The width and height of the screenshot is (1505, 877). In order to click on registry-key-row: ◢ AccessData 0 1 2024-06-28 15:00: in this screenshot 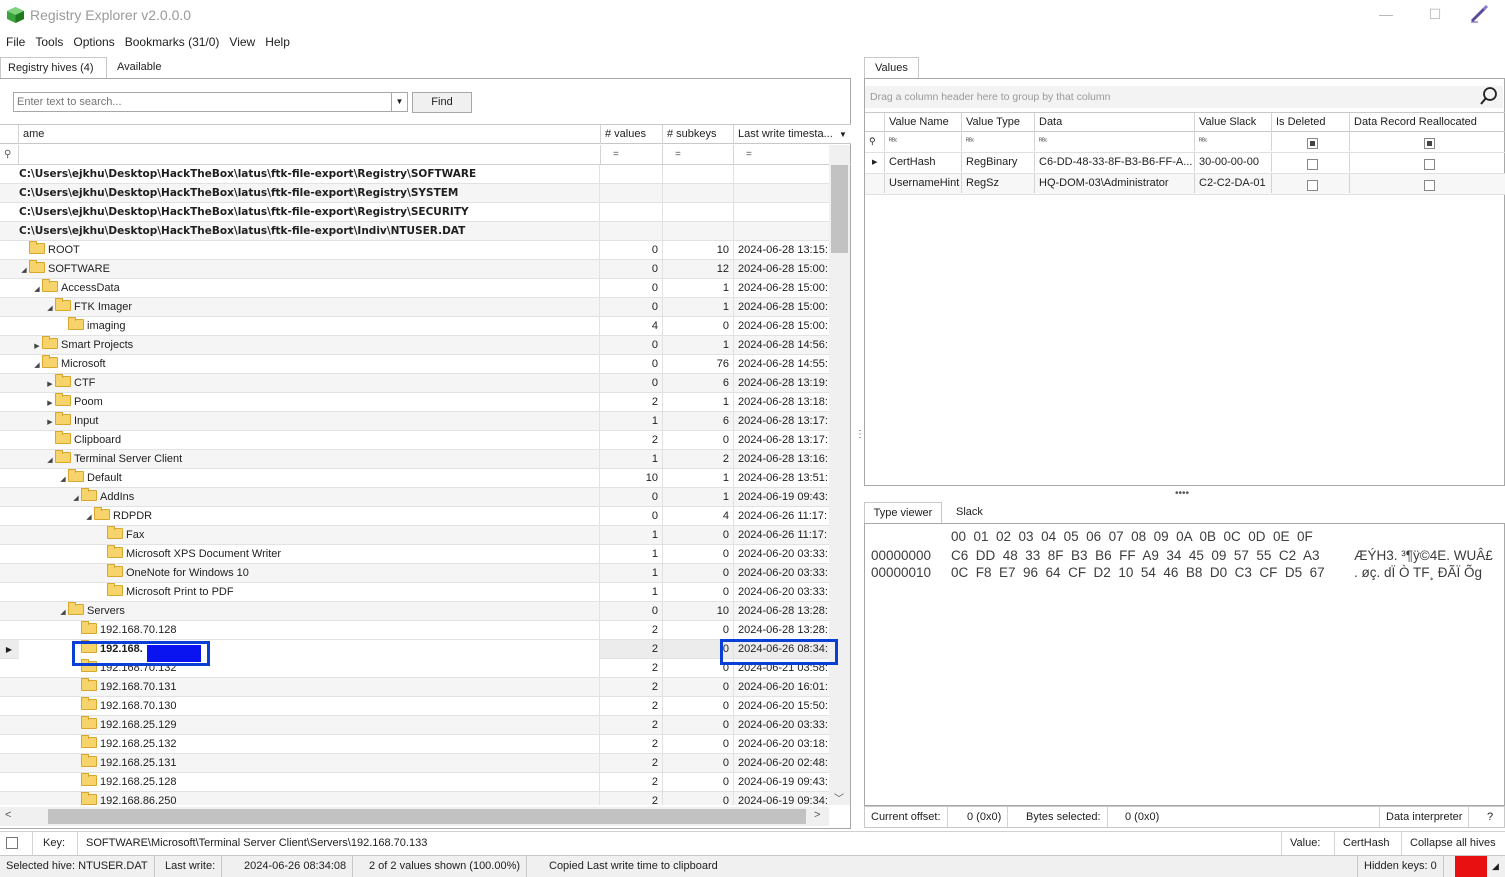, I will do `click(414, 288)`.